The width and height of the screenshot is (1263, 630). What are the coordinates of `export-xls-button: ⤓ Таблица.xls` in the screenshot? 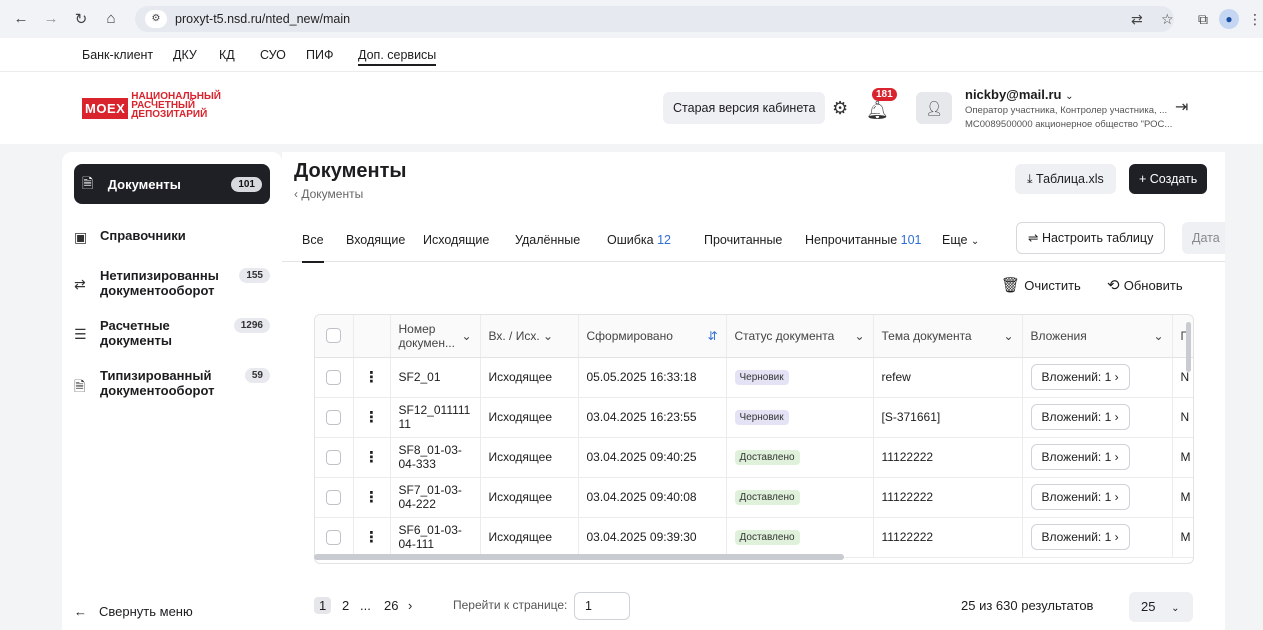 It's located at (1065, 179).